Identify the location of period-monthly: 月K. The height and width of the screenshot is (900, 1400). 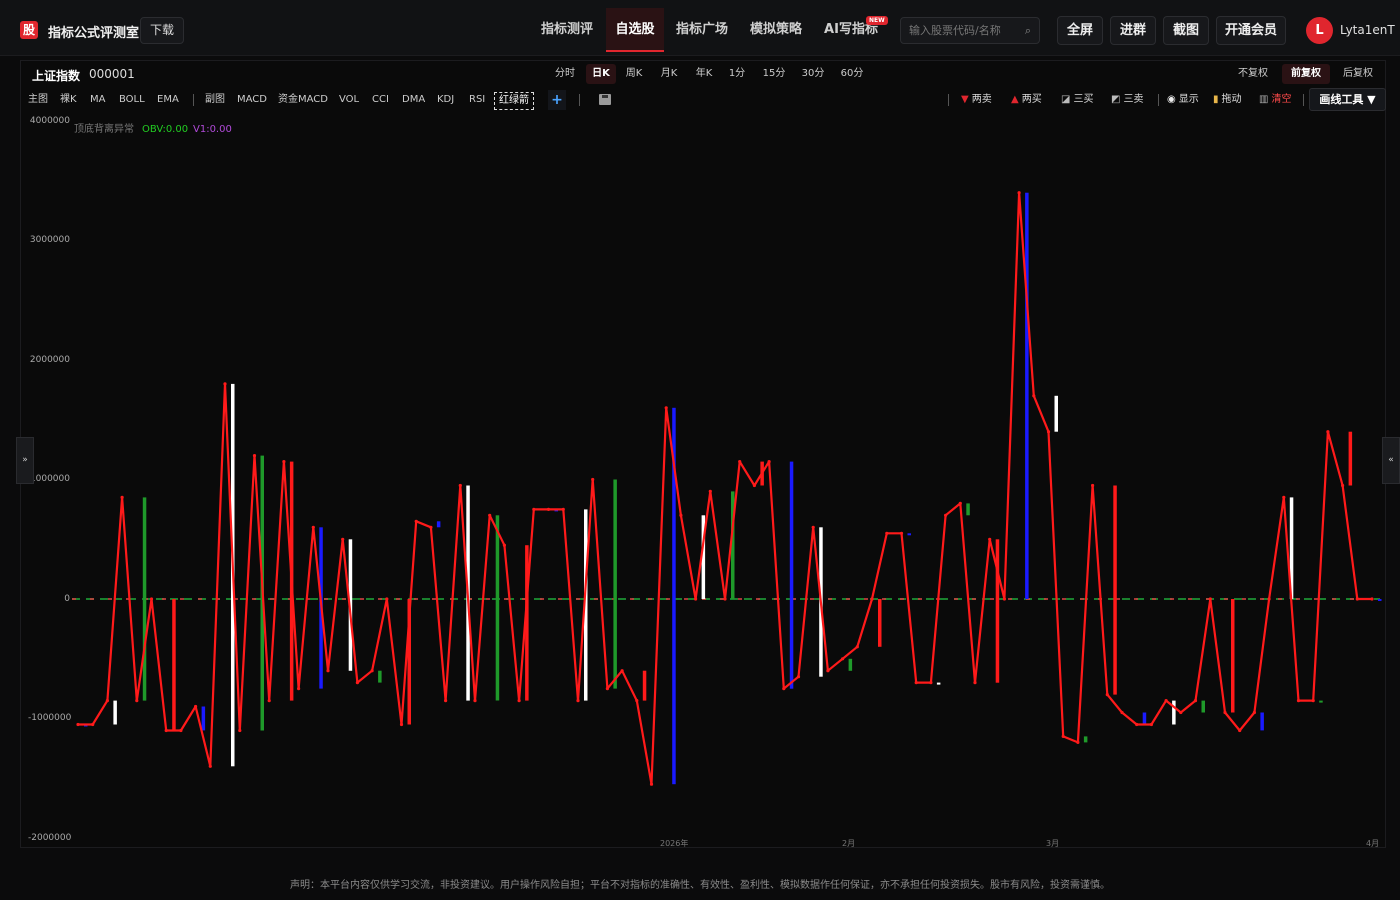
(669, 74).